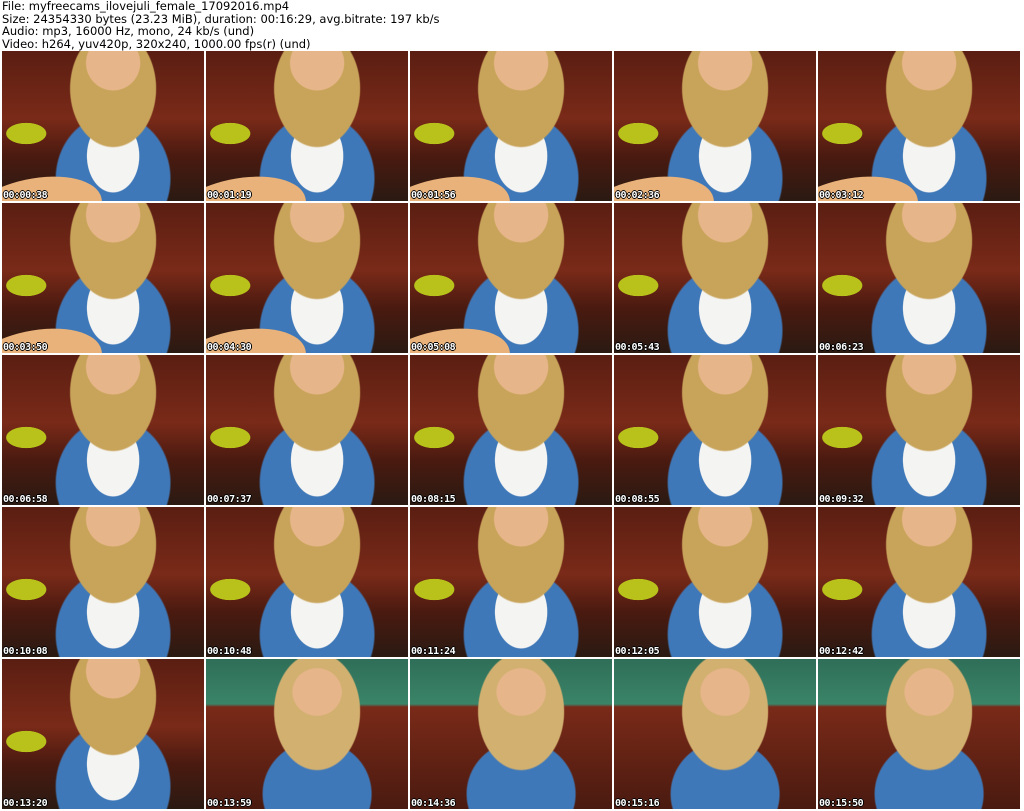 The height and width of the screenshot is (811, 1024). I want to click on video-thumbnail: 00:05:08, so click(511, 278).